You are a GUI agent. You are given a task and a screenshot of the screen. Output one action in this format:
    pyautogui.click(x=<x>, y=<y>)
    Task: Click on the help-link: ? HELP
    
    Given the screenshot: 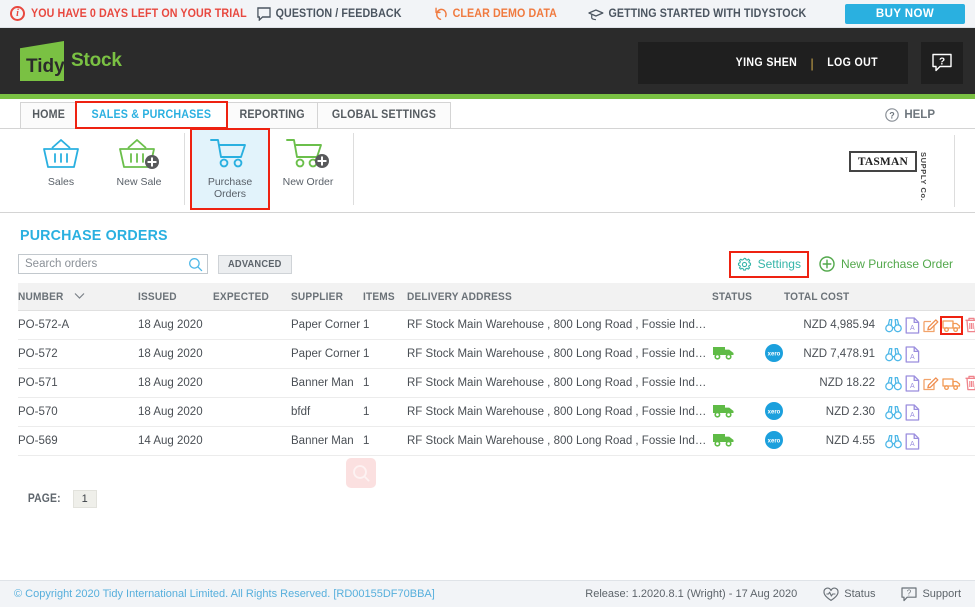 What is the action you would take?
    pyautogui.click(x=910, y=115)
    